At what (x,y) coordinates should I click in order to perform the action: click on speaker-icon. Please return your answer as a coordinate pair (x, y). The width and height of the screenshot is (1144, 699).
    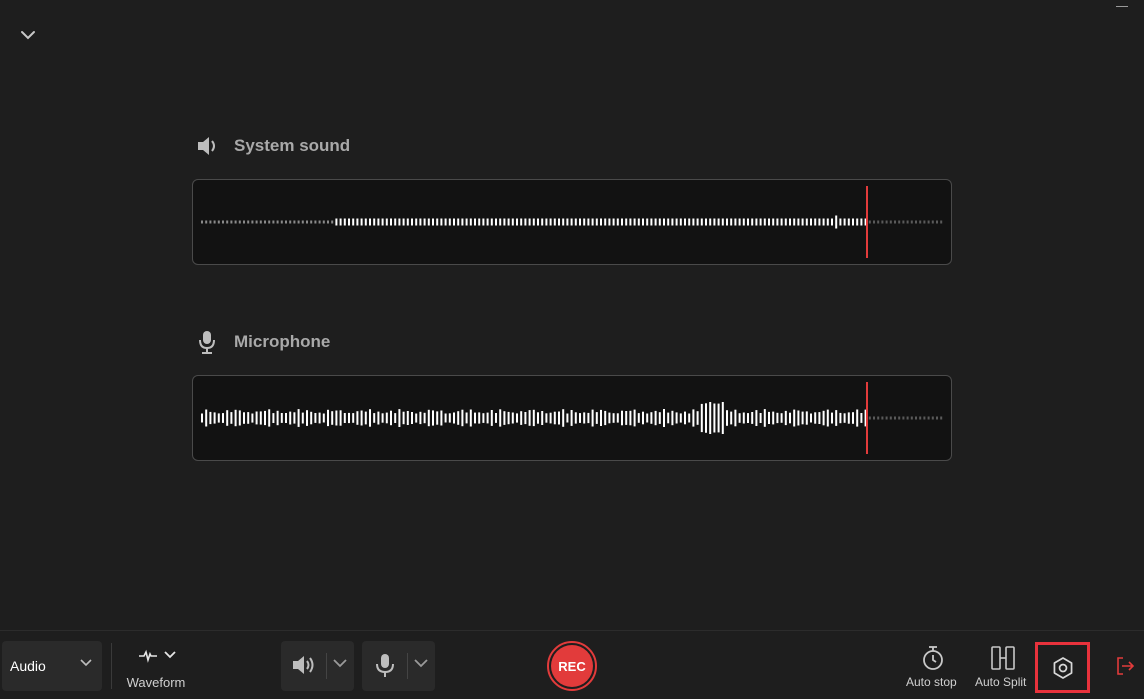
    Looking at the image, I should click on (303, 665).